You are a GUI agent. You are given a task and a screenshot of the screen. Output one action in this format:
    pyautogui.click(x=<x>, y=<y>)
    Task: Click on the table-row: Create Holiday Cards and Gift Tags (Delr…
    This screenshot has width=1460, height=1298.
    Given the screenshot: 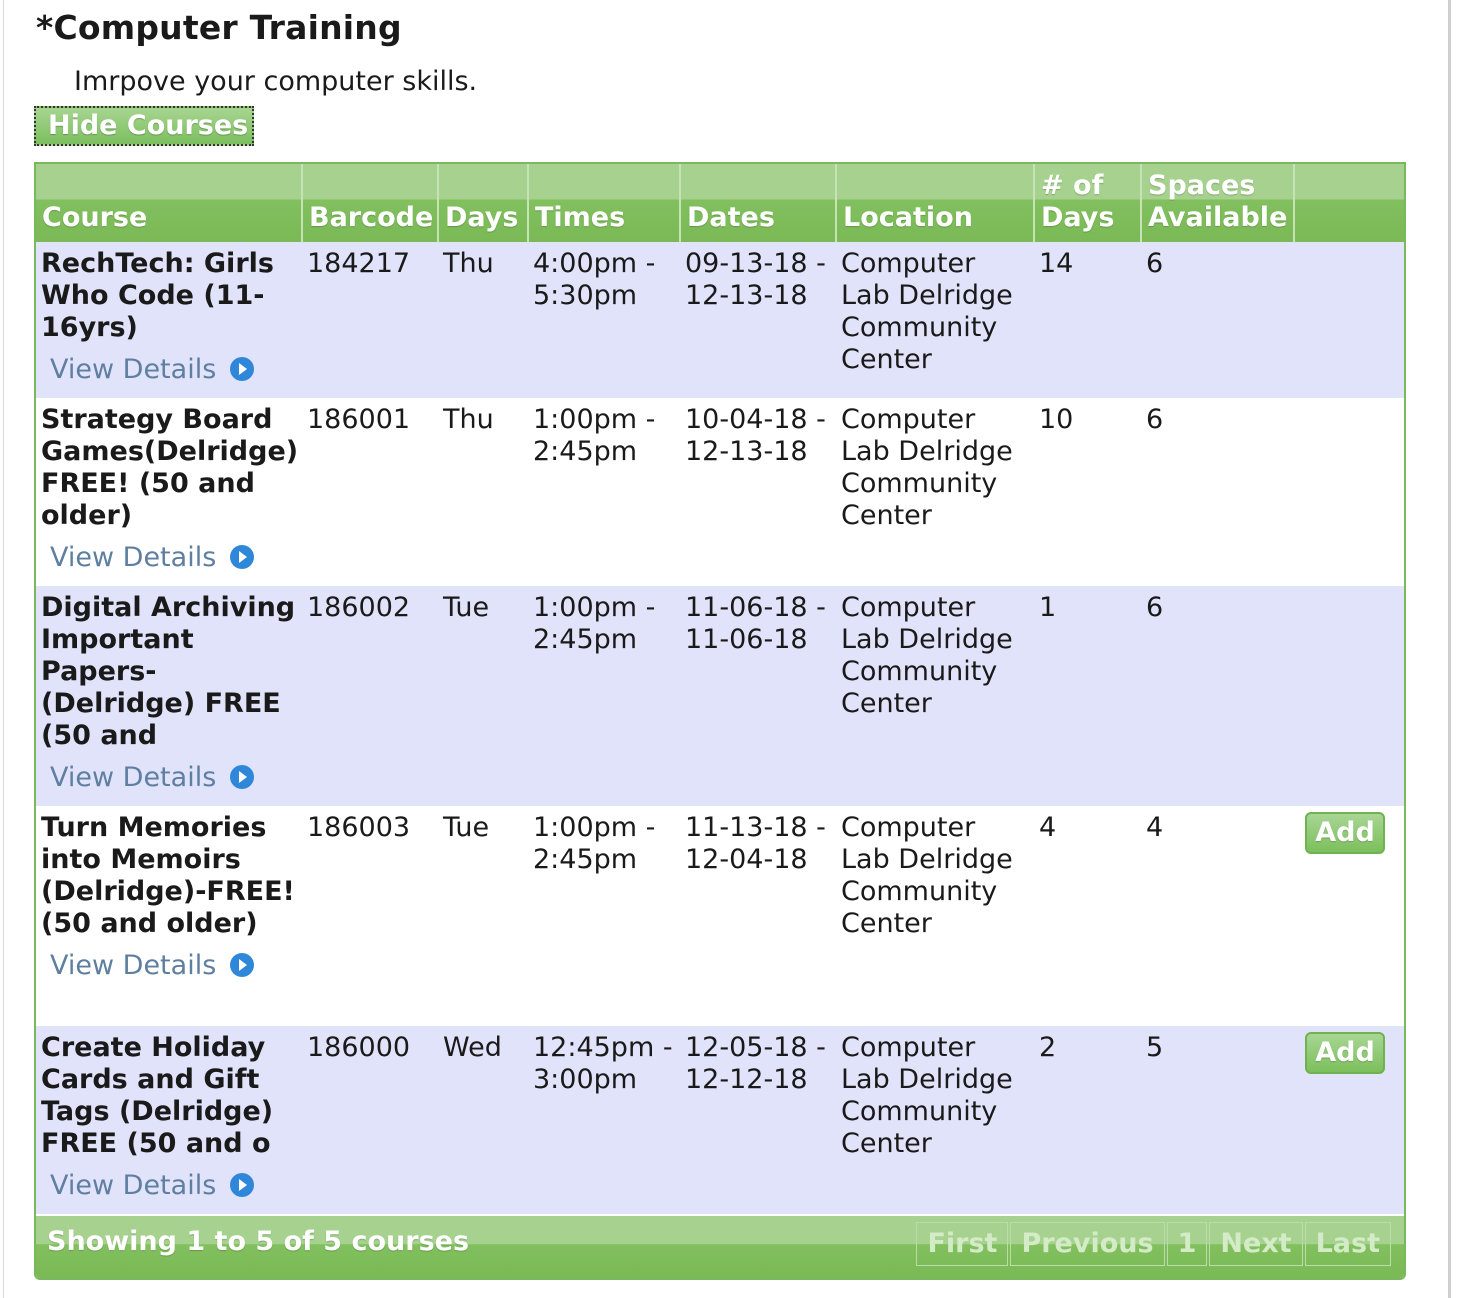 What is the action you would take?
    pyautogui.click(x=720, y=1120)
    